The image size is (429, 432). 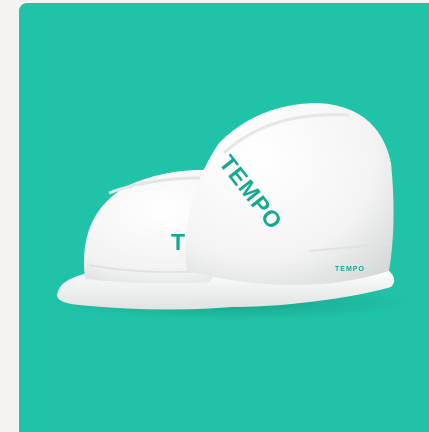 I want to click on front-helmet-side-label: TEMPO, so click(x=350, y=269).